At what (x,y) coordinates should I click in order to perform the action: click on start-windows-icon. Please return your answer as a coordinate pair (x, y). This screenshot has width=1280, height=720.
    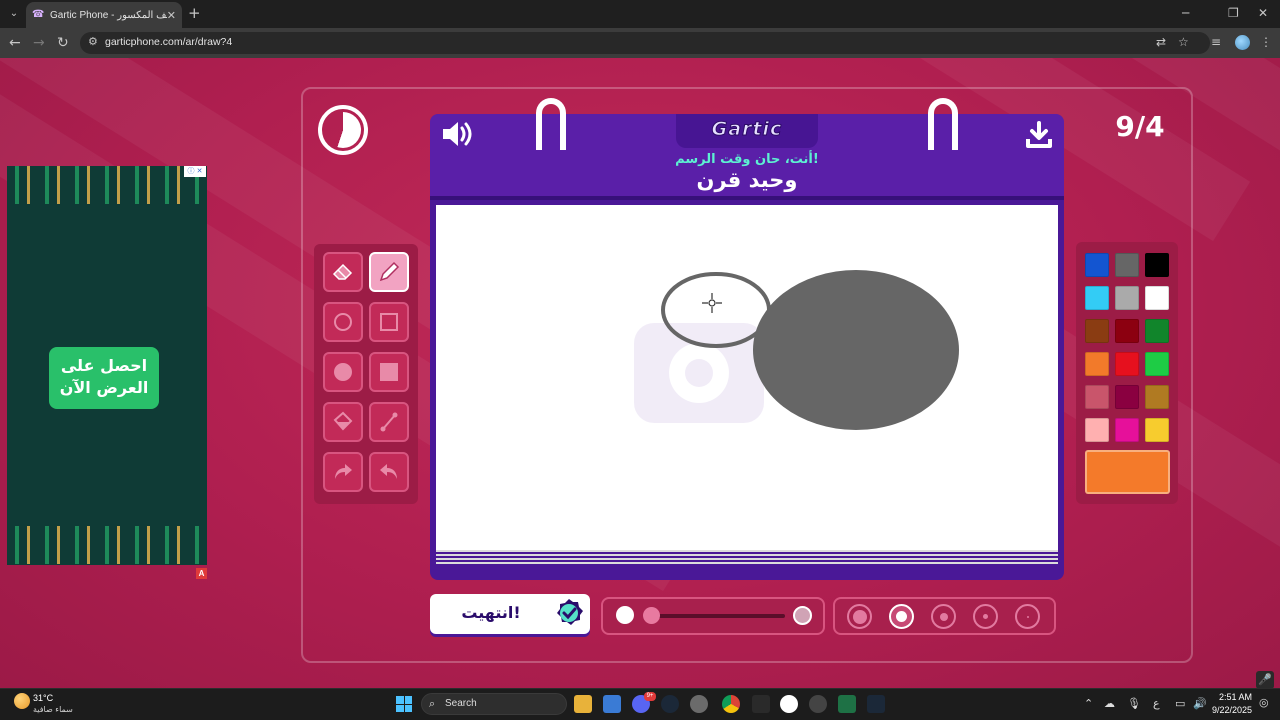
    Looking at the image, I should click on (404, 704).